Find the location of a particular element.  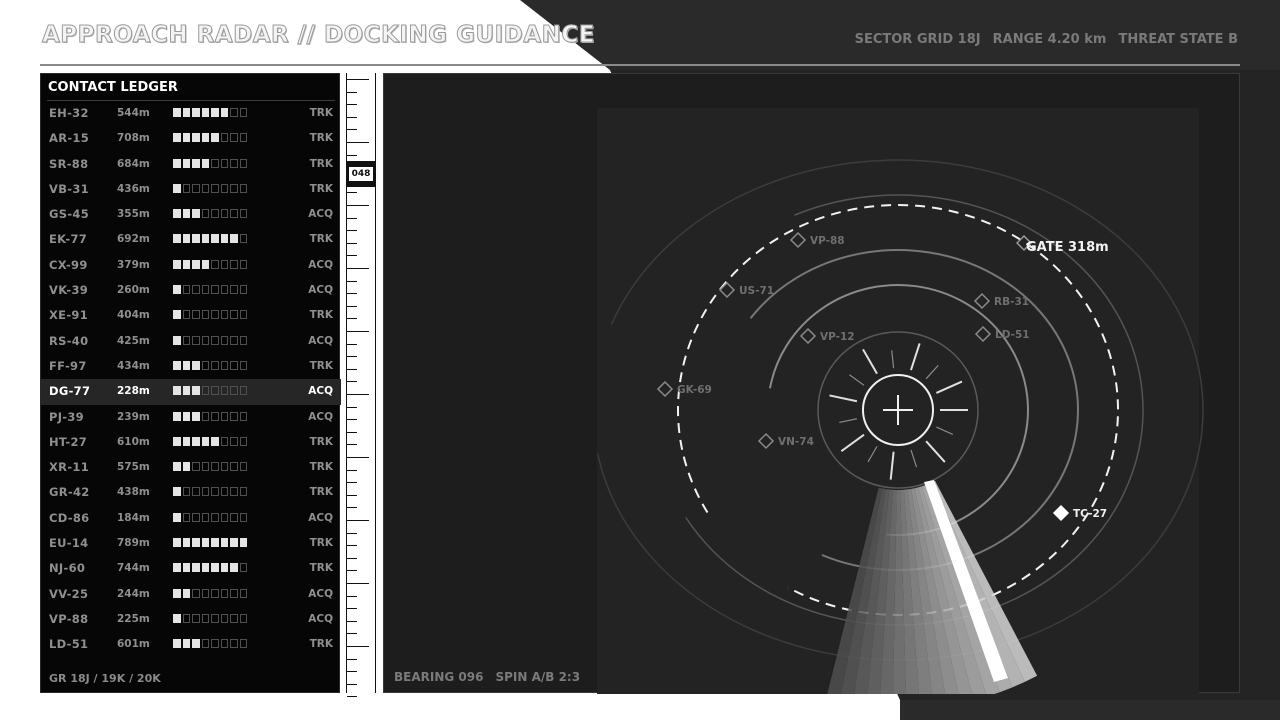

contact-row: EK-77 692m TRK is located at coordinates (191, 239).